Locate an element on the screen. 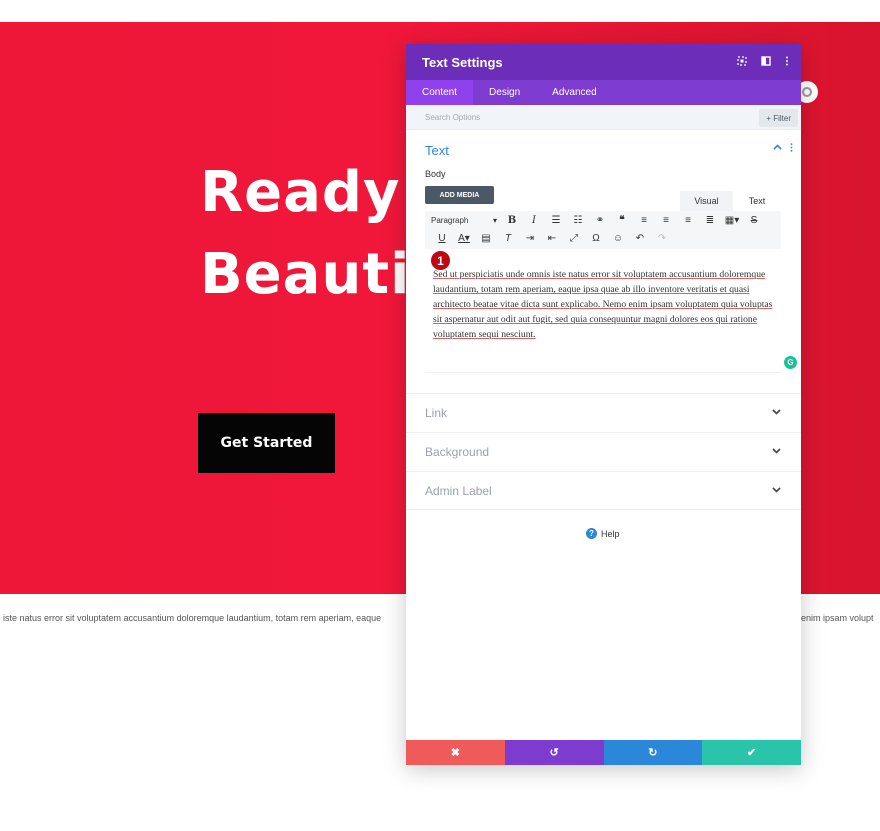 The image size is (880, 831). section-link: Link is located at coordinates (603, 412).